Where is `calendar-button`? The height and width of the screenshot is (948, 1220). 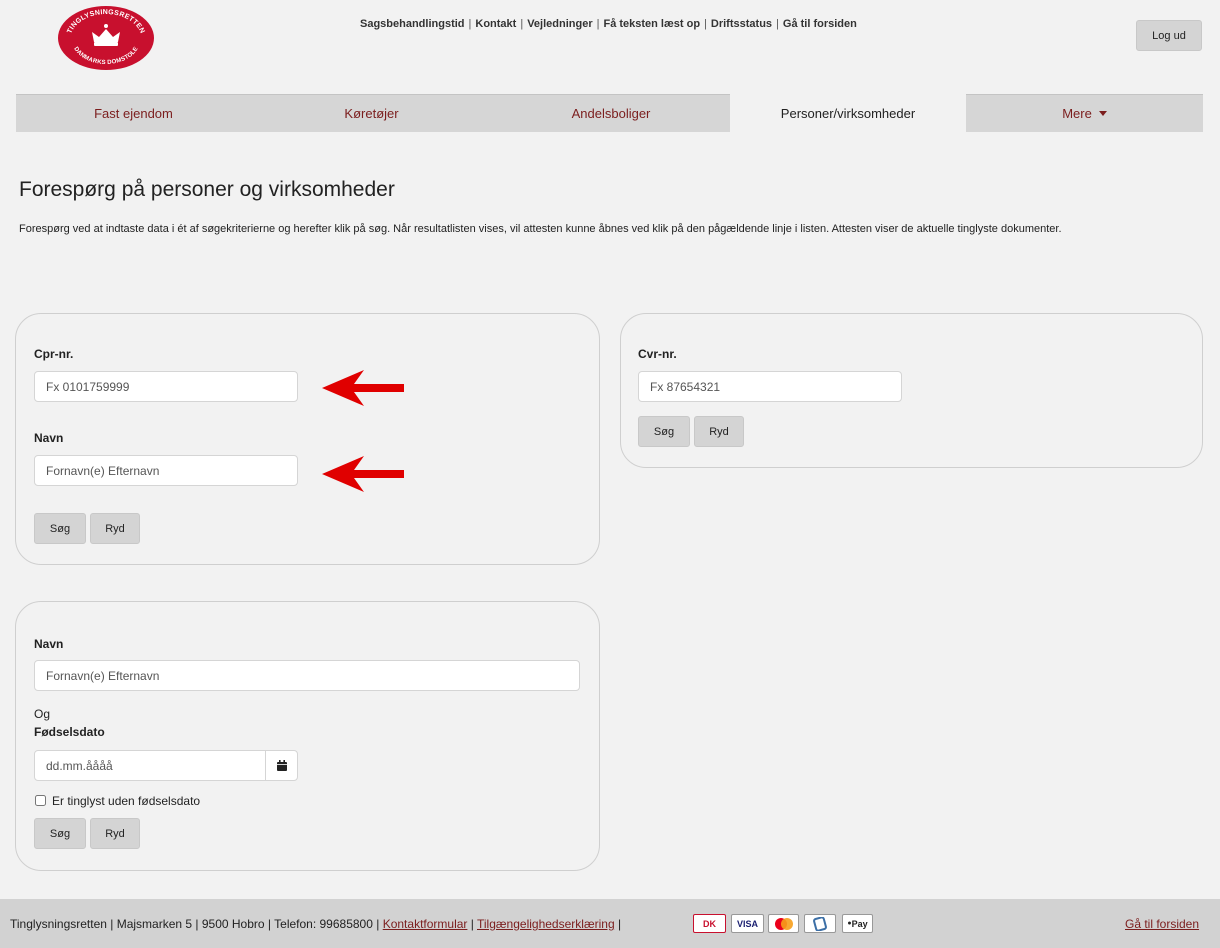
calendar-button is located at coordinates (281, 765).